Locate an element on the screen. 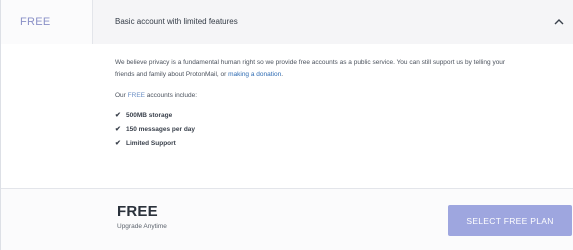  includes-prefix: Our is located at coordinates (121, 95).